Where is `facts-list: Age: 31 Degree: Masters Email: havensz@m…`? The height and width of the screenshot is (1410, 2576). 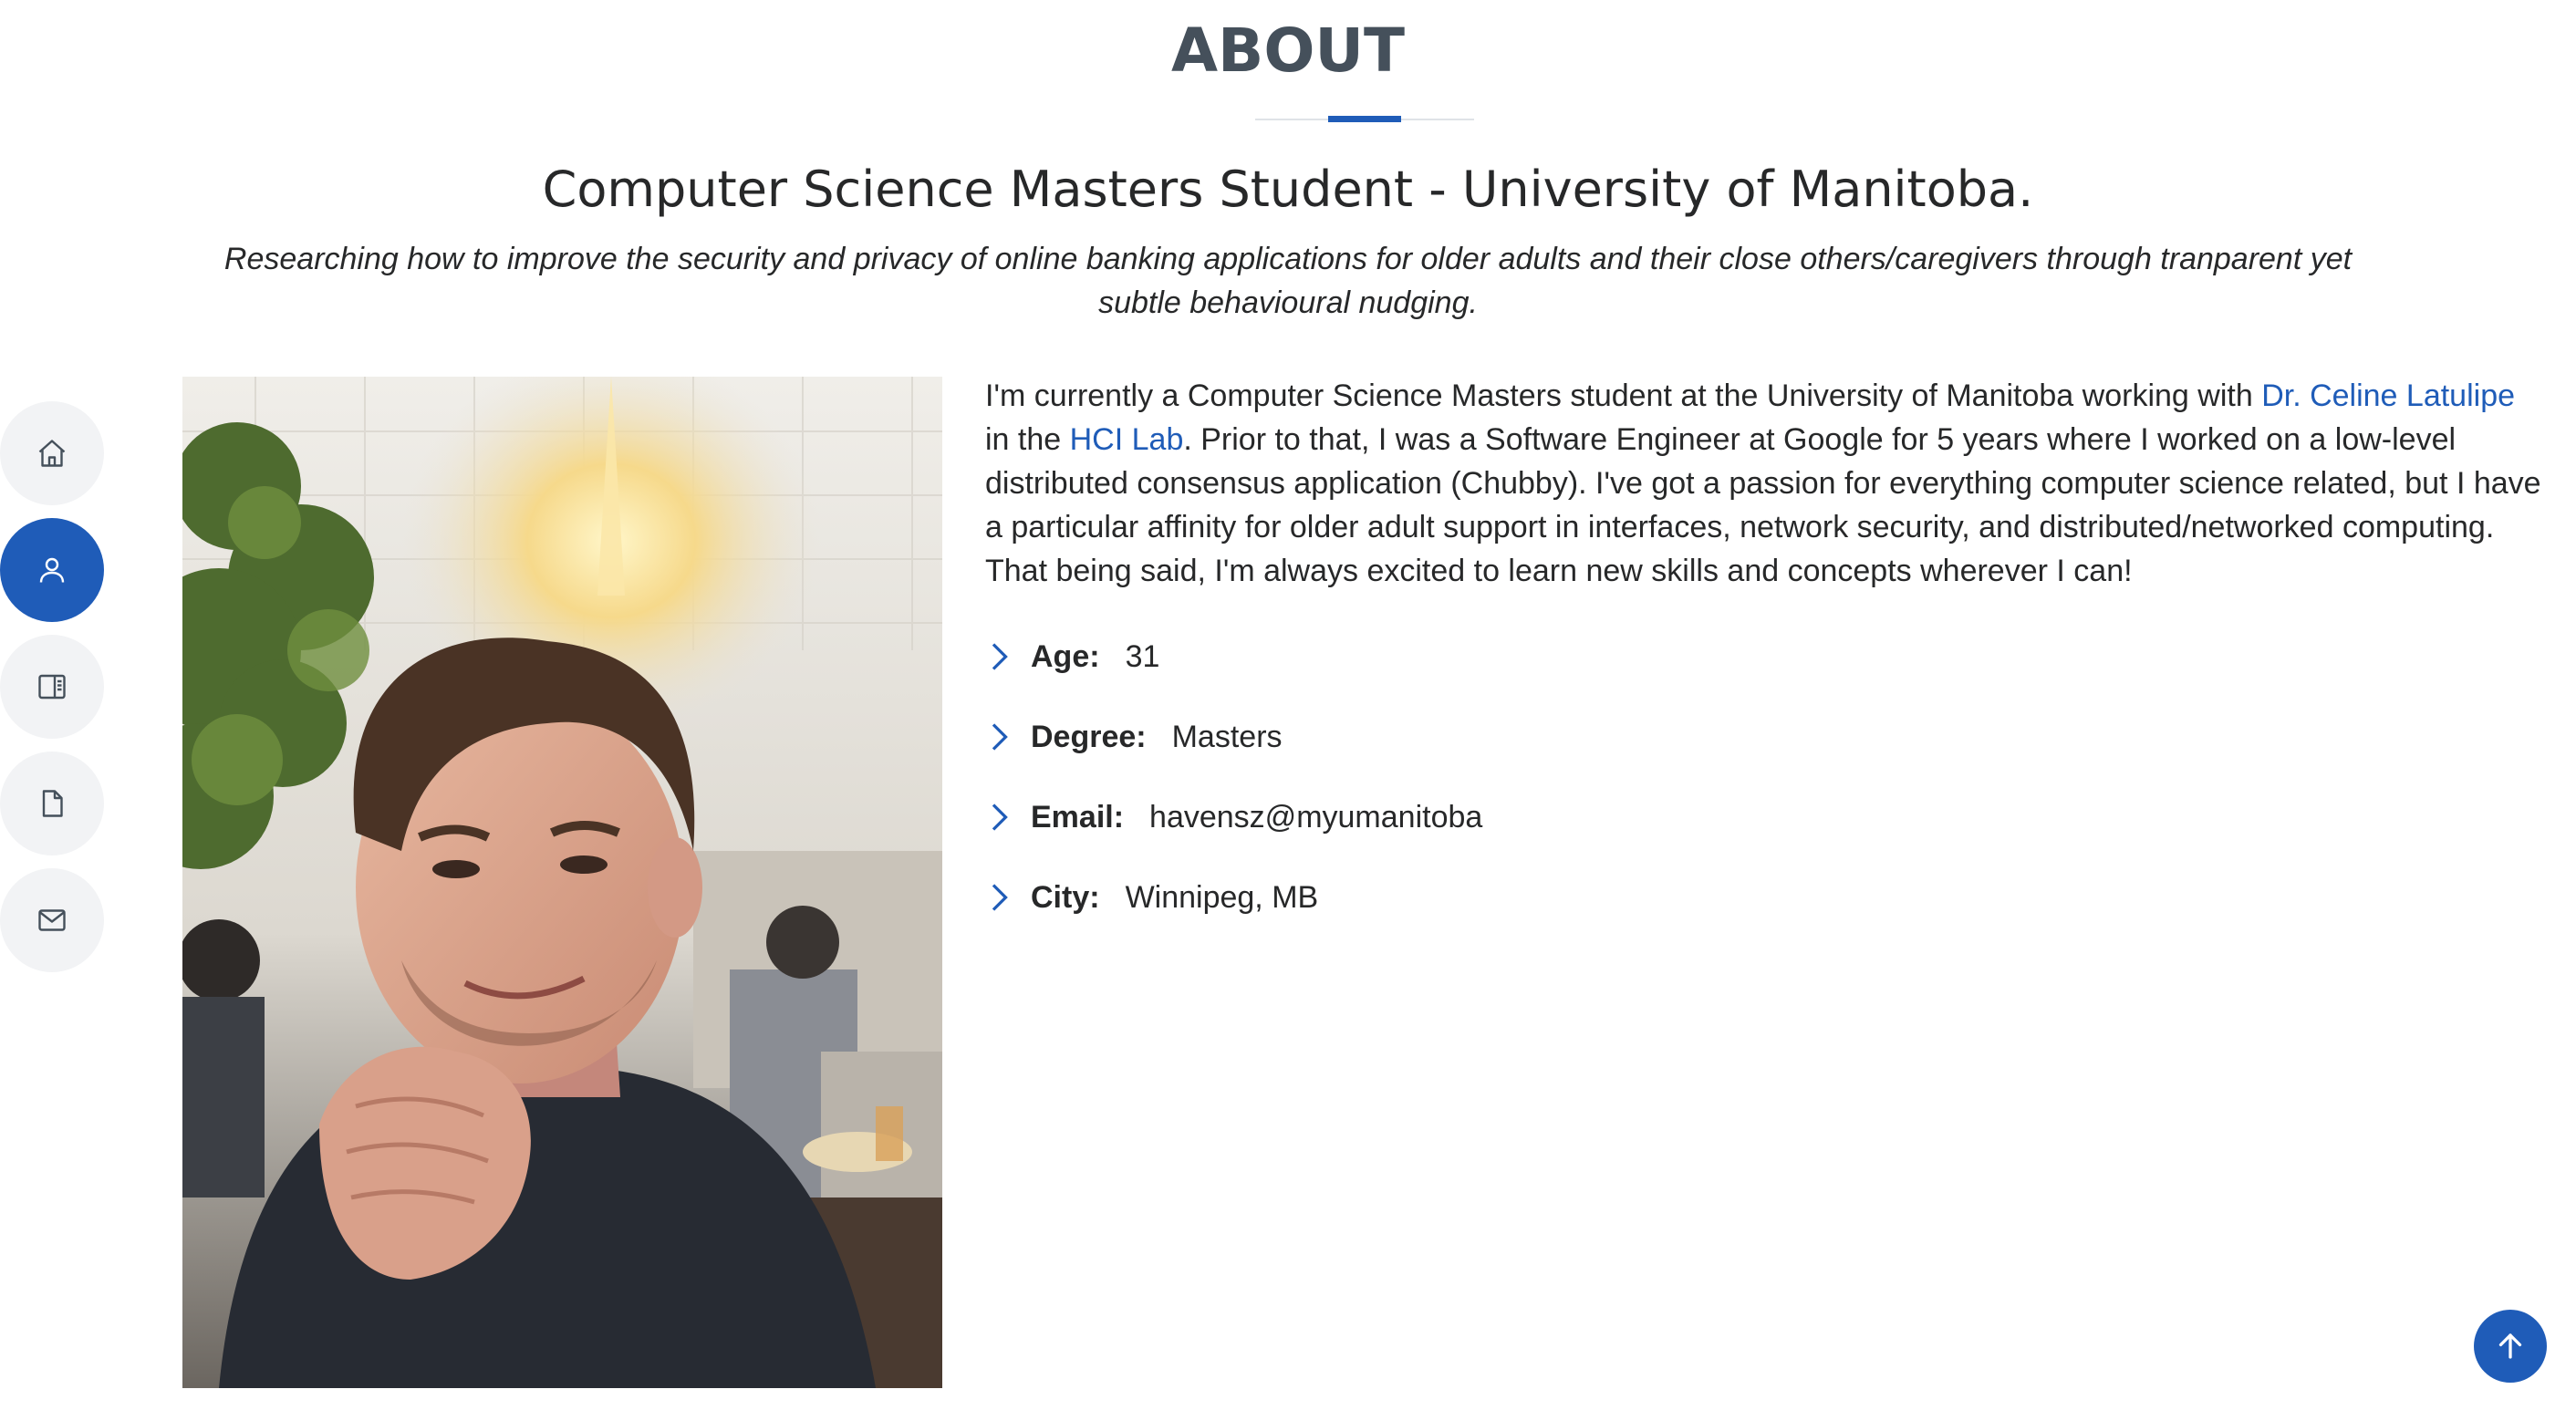
facts-list: Age: 31 Degree: Masters Email: havensz@m… is located at coordinates (1765, 777).